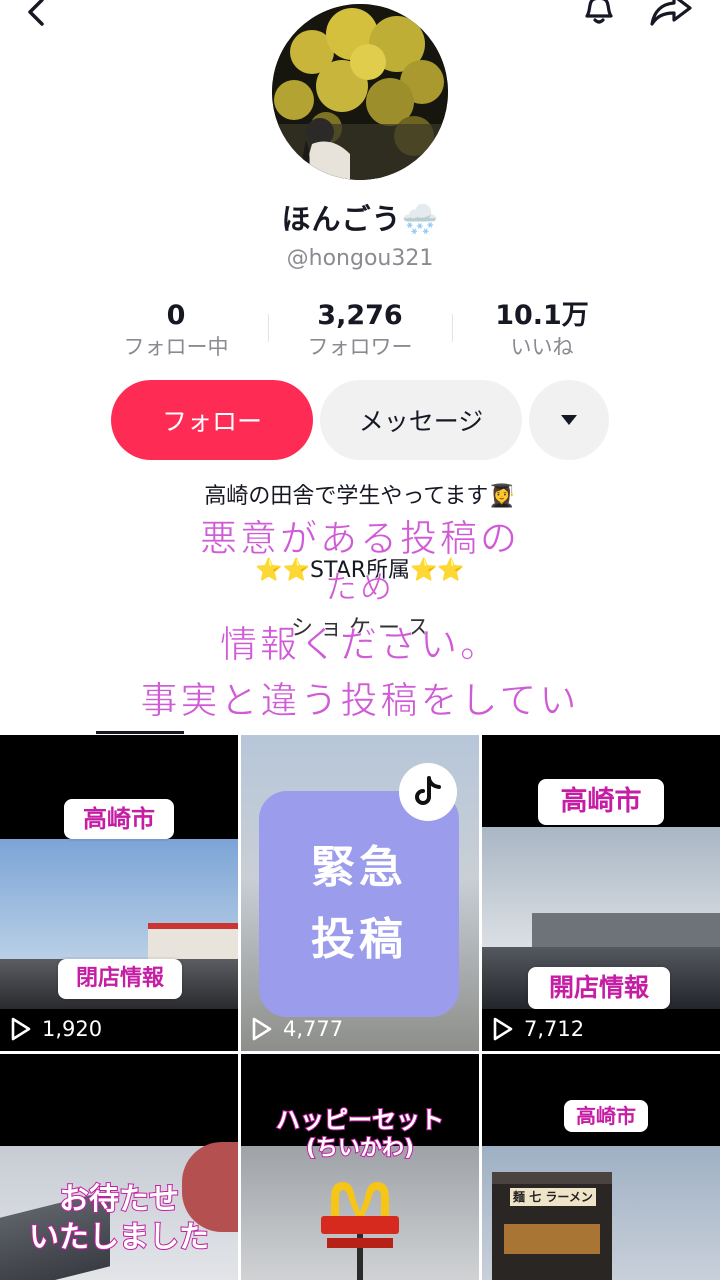  I want to click on avatar, so click(360, 92).